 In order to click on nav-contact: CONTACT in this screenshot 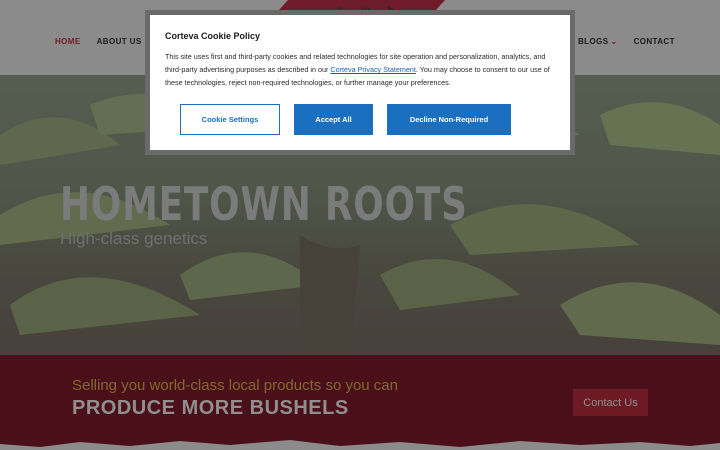, I will do `click(654, 41)`.